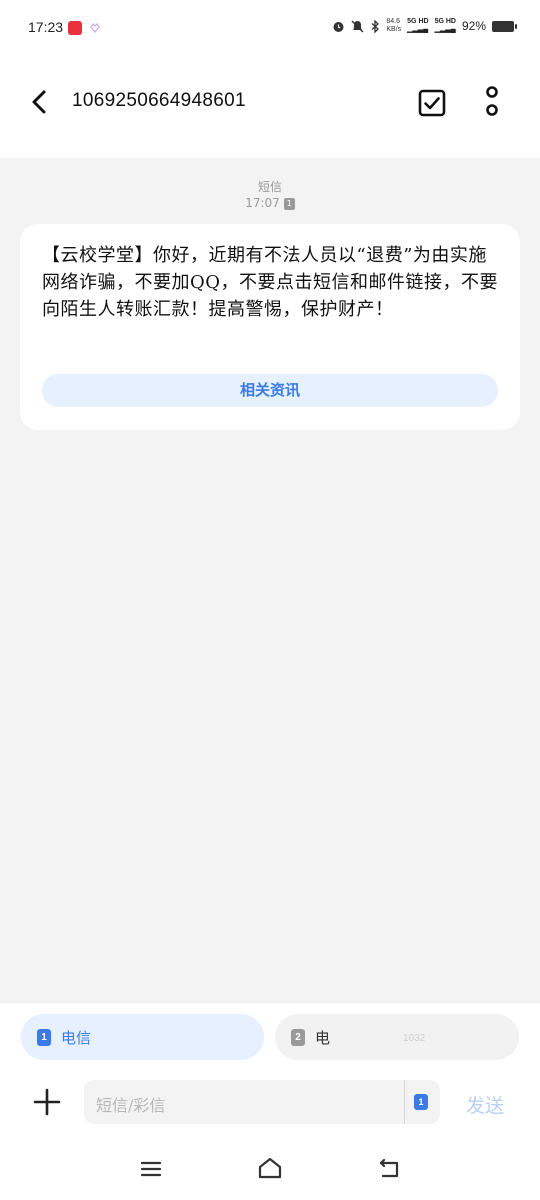 This screenshot has height=1200, width=540. Describe the element at coordinates (397, 1037) in the screenshot. I see `sim2-selector: 2 电 1032` at that location.